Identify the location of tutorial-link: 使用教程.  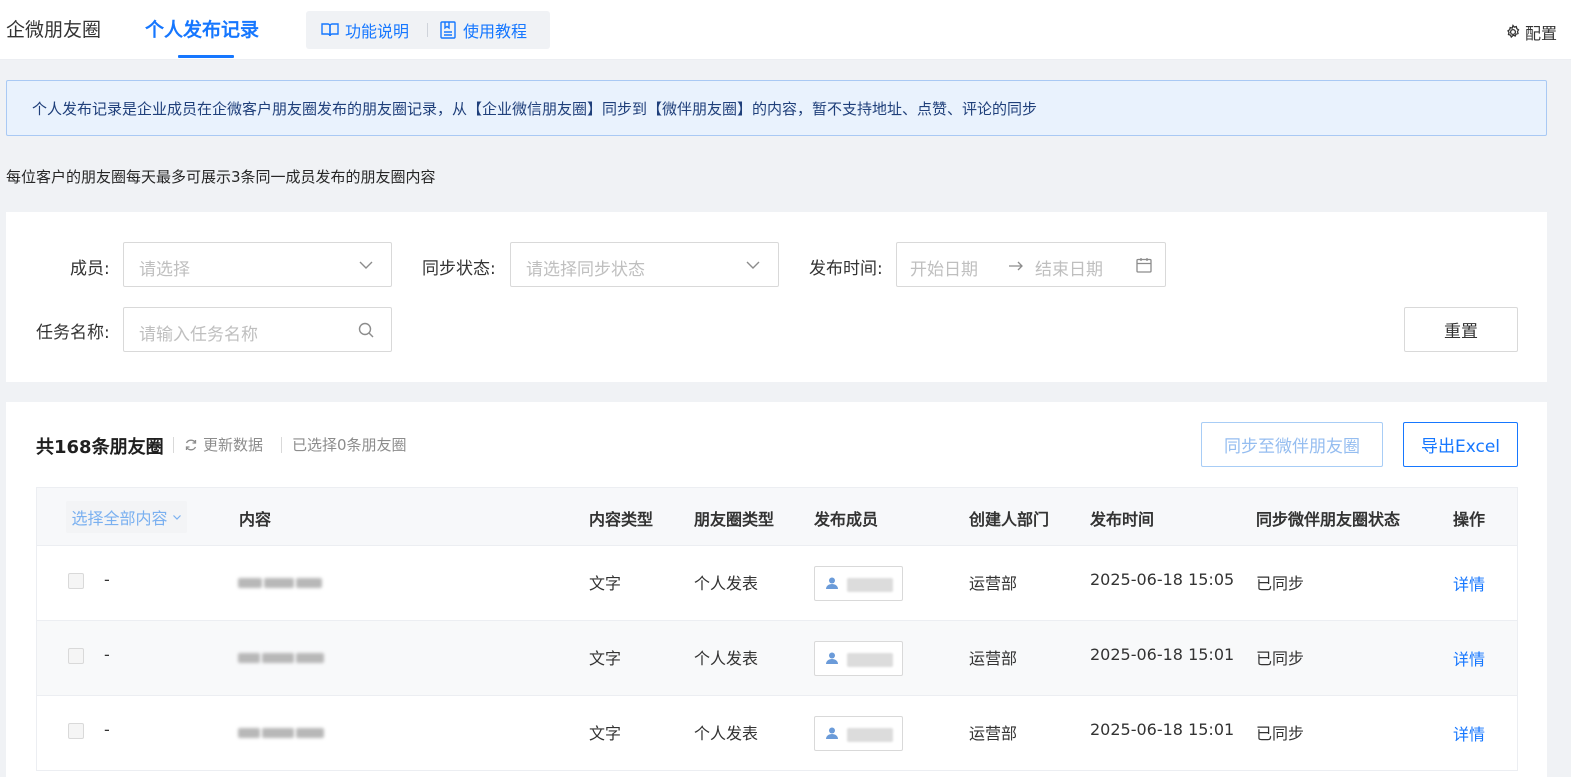
(482, 30).